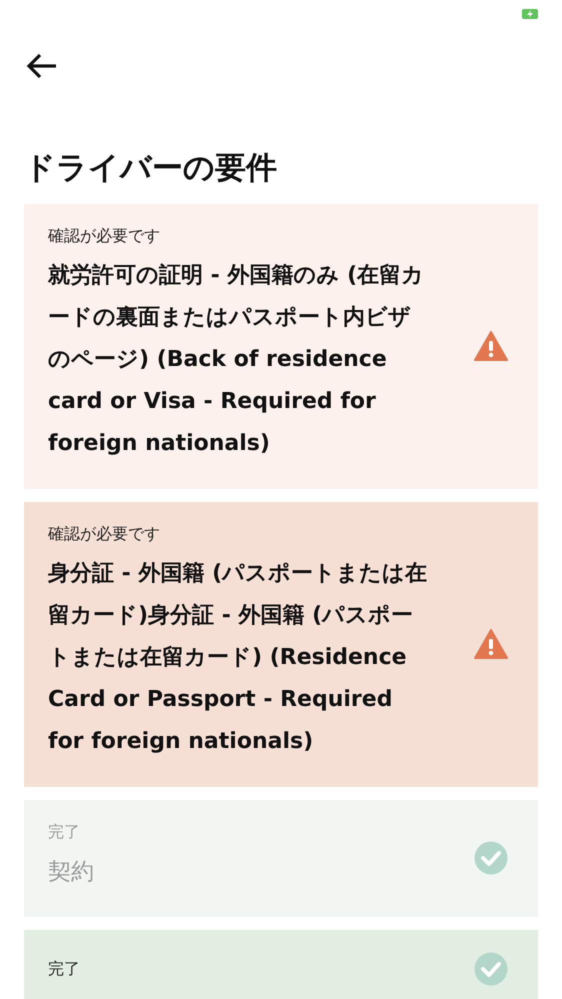  I want to click on page-title: ドライバーの要件, so click(151, 168).